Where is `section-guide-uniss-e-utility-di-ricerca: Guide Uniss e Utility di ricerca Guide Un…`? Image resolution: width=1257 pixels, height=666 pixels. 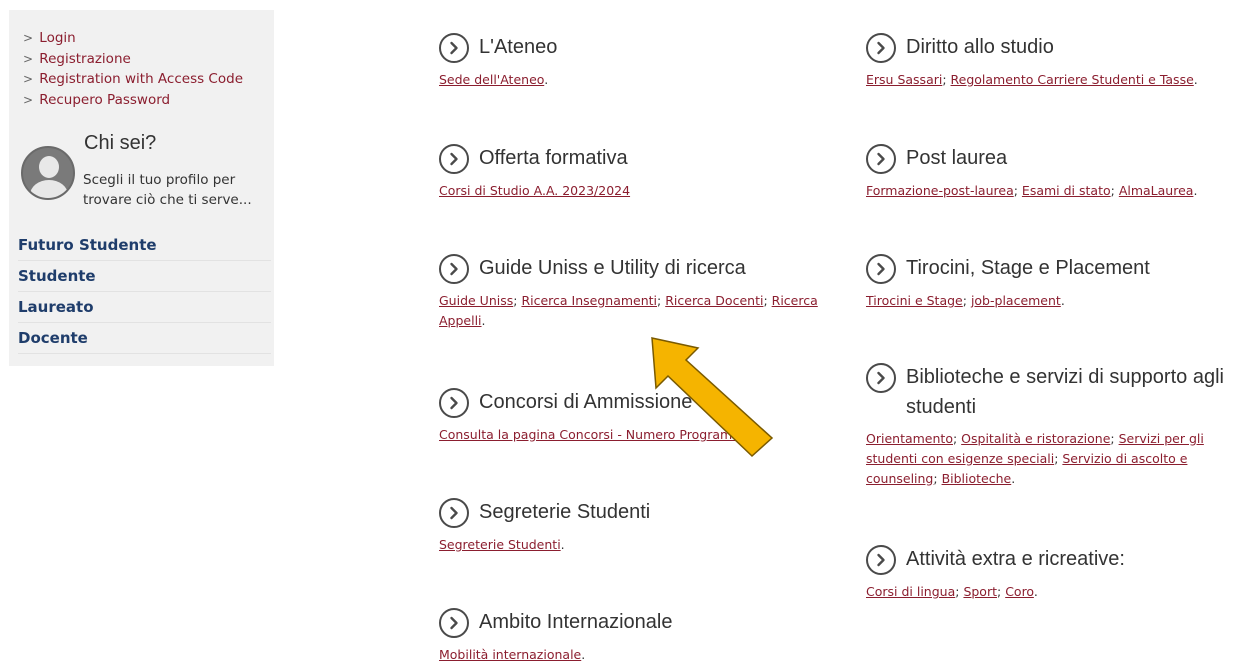 section-guide-uniss-e-utility-di-ricerca: Guide Uniss e Utility di ricerca Guide Un… is located at coordinates (639, 292).